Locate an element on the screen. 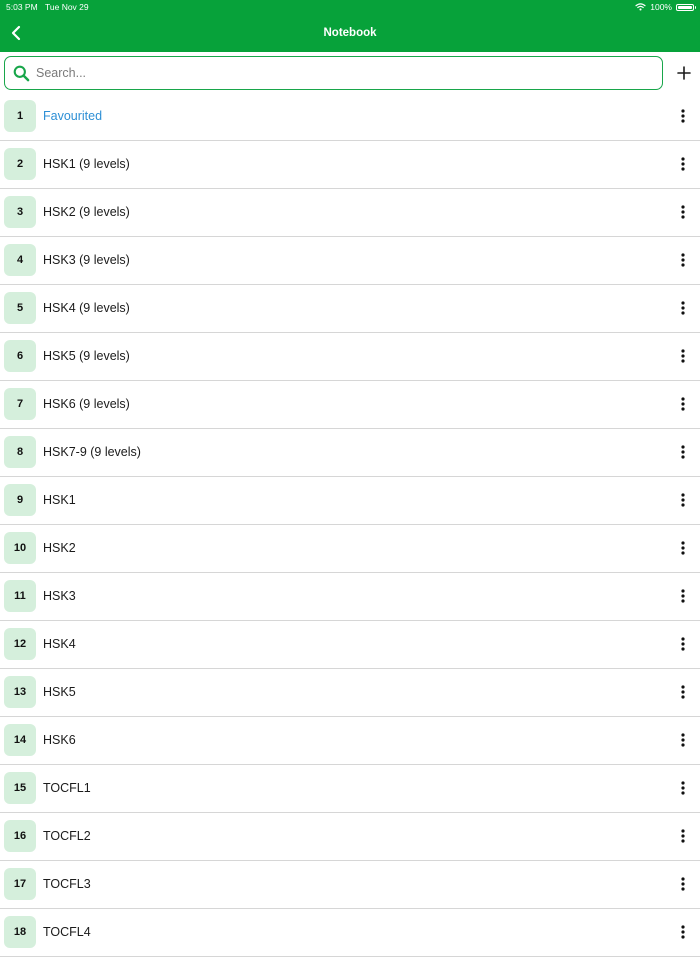  list-item: 6 HSK5 (9 levels) is located at coordinates (350, 357).